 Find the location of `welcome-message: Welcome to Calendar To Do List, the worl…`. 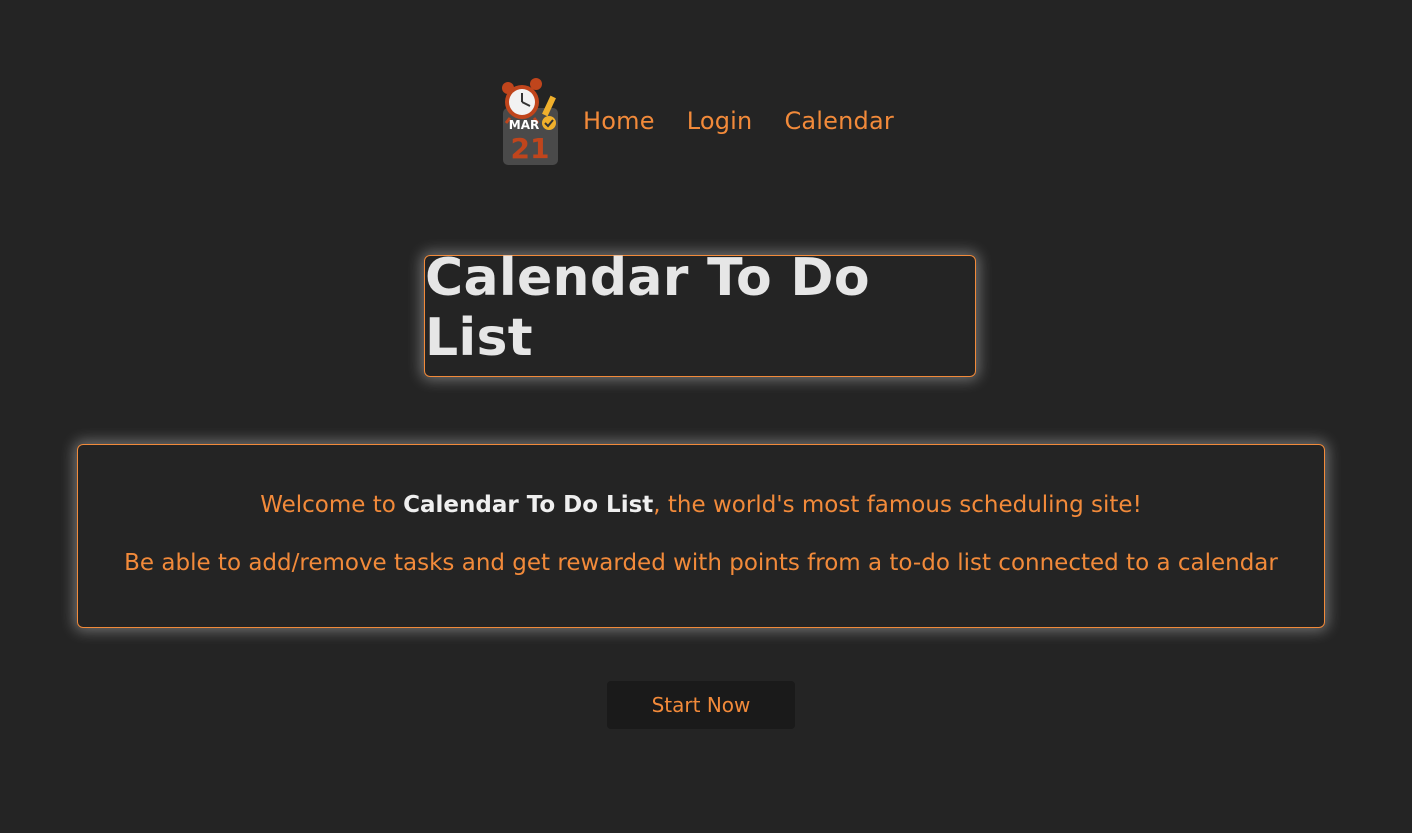

welcome-message: Welcome to Calendar To Do List, the worl… is located at coordinates (701, 505).